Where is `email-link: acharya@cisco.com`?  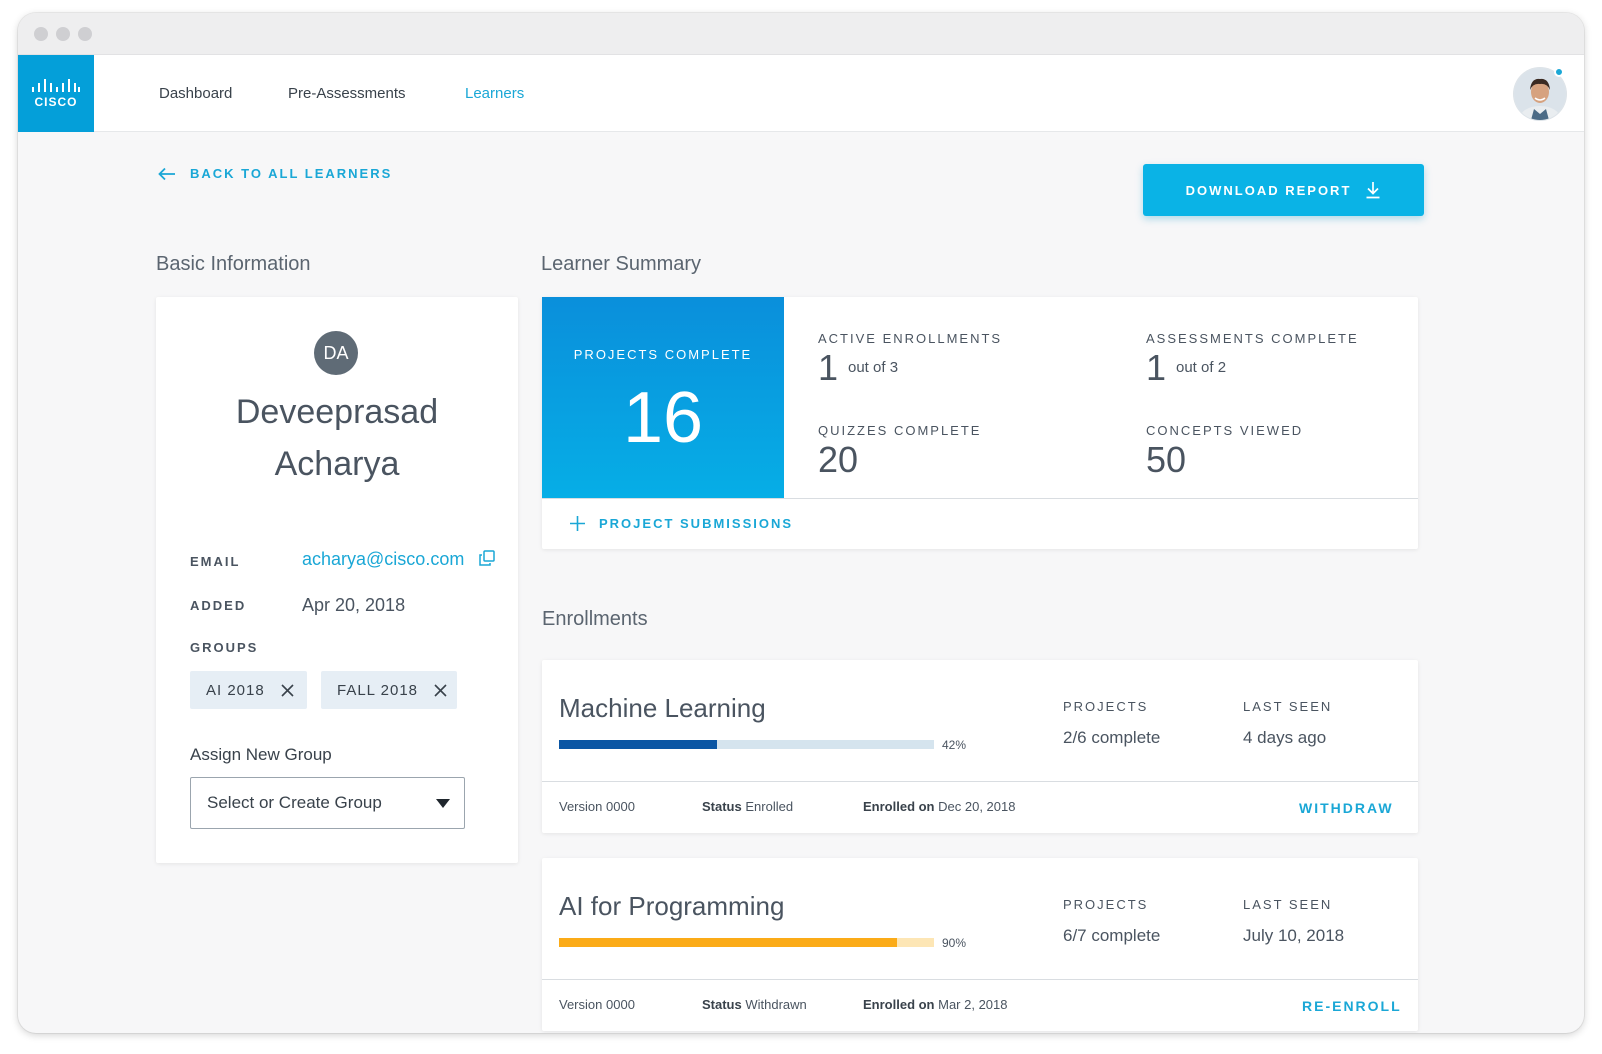 email-link: acharya@cisco.com is located at coordinates (383, 559).